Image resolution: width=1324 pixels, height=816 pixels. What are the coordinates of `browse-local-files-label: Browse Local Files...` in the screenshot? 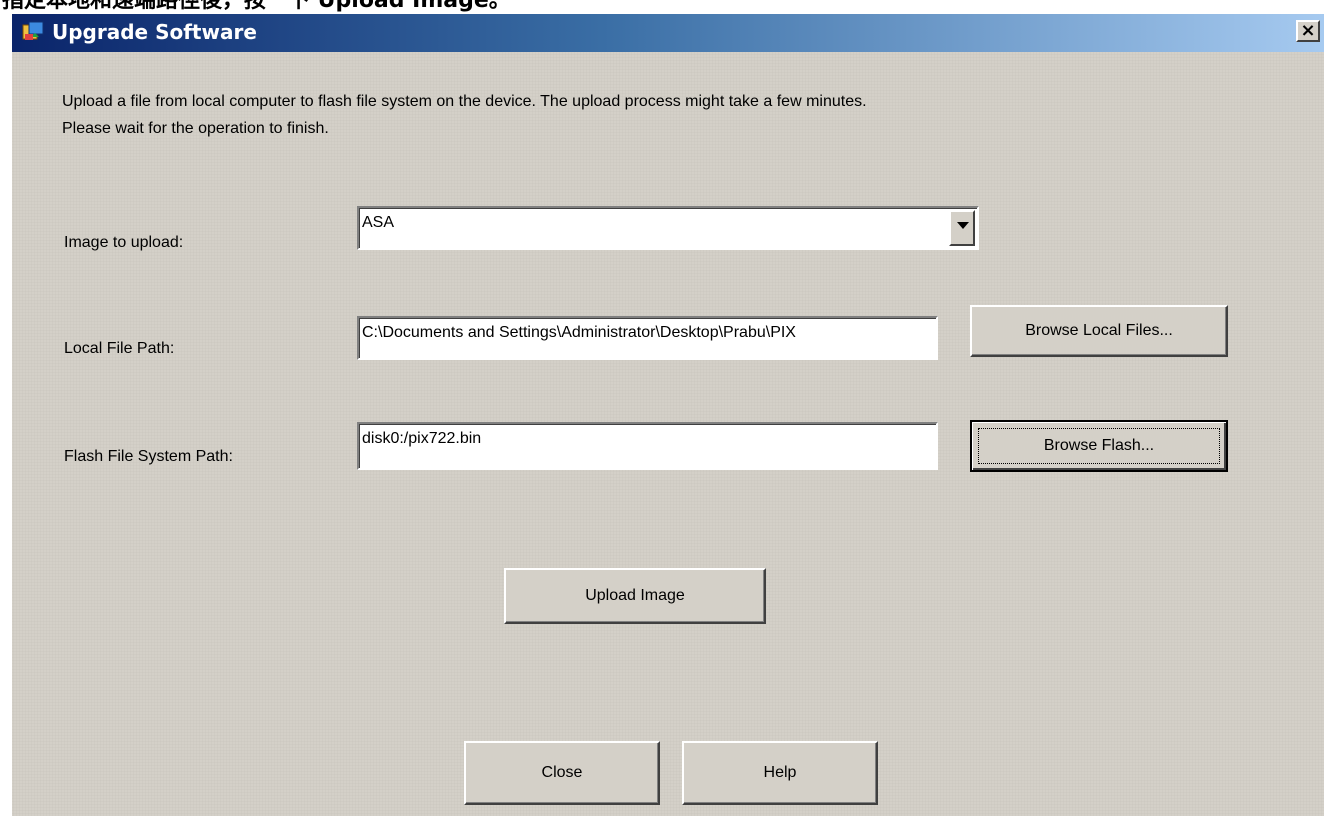 It's located at (1099, 330).